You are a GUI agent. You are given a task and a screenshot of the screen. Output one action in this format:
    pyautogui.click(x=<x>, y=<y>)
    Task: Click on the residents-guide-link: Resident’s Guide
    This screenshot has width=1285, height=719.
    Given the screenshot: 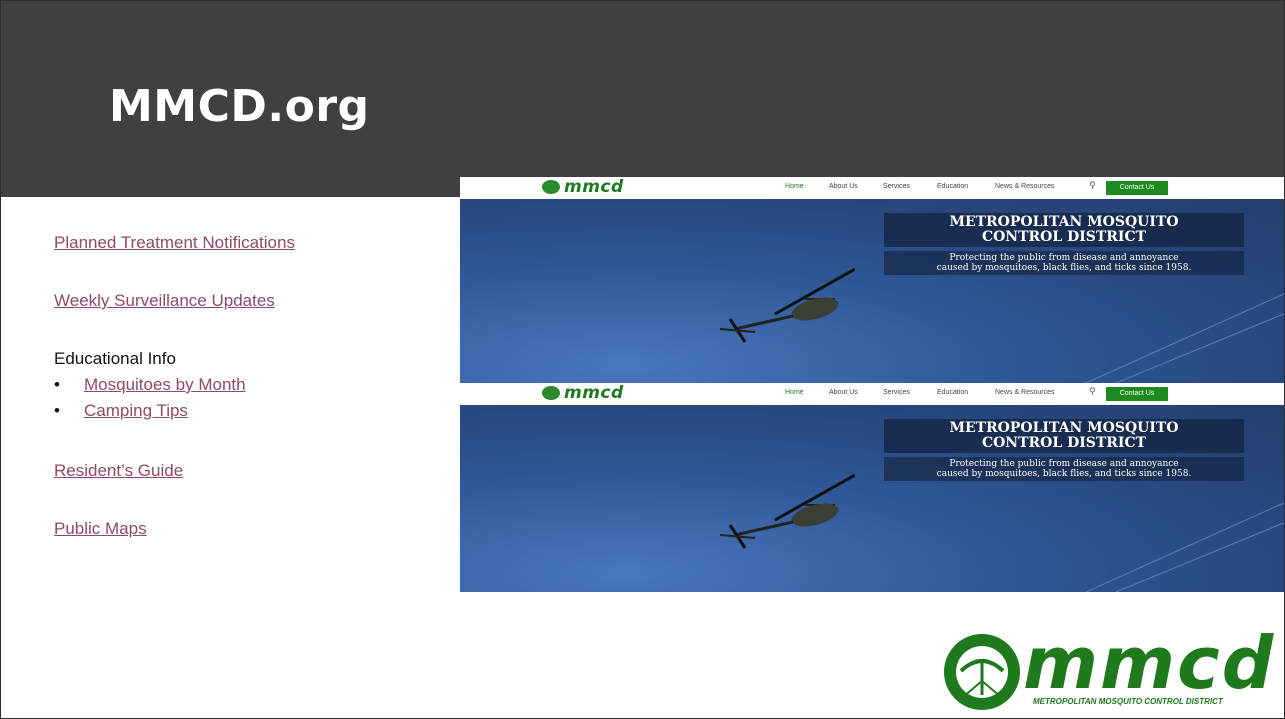 What is the action you would take?
    pyautogui.click(x=118, y=471)
    